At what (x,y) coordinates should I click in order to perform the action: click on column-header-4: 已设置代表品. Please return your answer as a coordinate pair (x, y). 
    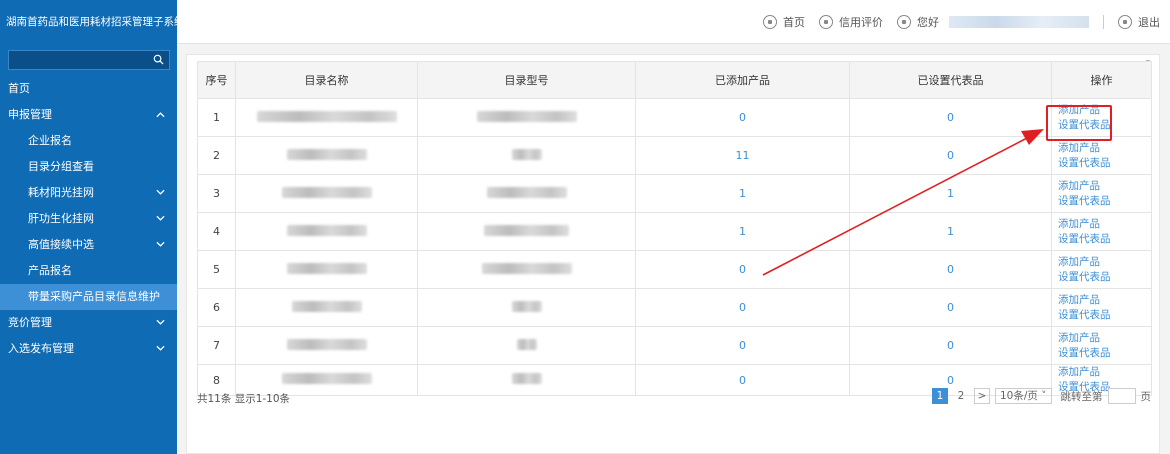
    Looking at the image, I should click on (950, 80).